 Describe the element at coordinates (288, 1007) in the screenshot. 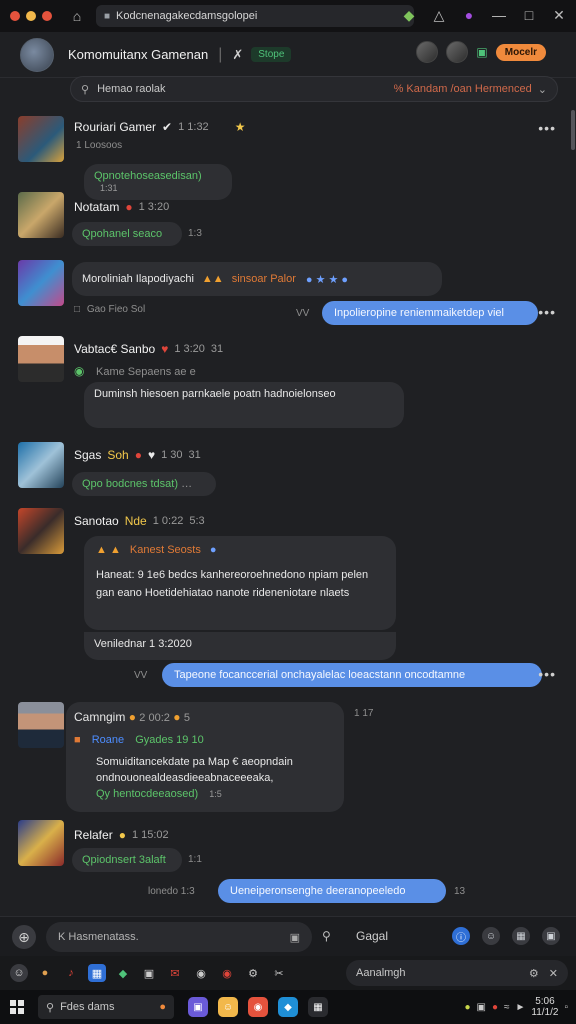

I see `app-icon: ◆` at that location.